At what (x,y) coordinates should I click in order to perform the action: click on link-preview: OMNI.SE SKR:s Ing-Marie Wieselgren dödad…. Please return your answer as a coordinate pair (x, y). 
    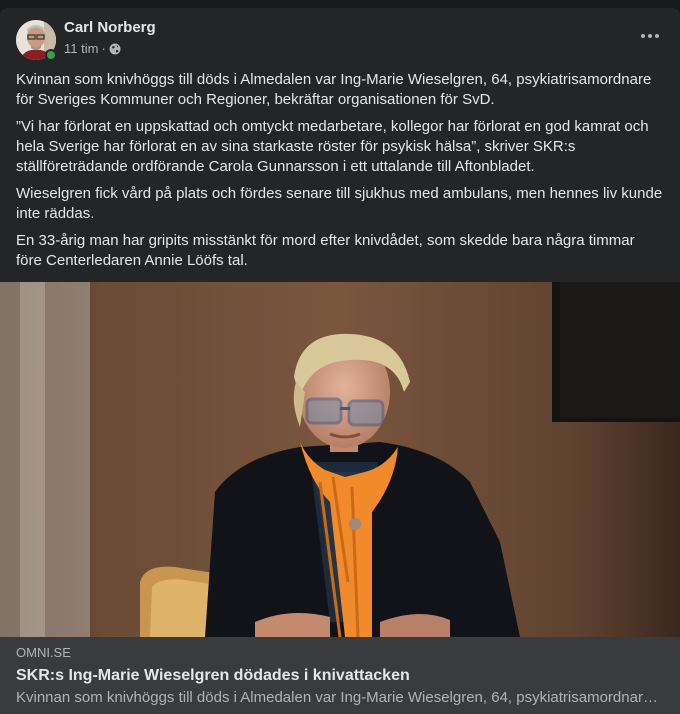
    Looking at the image, I should click on (340, 675).